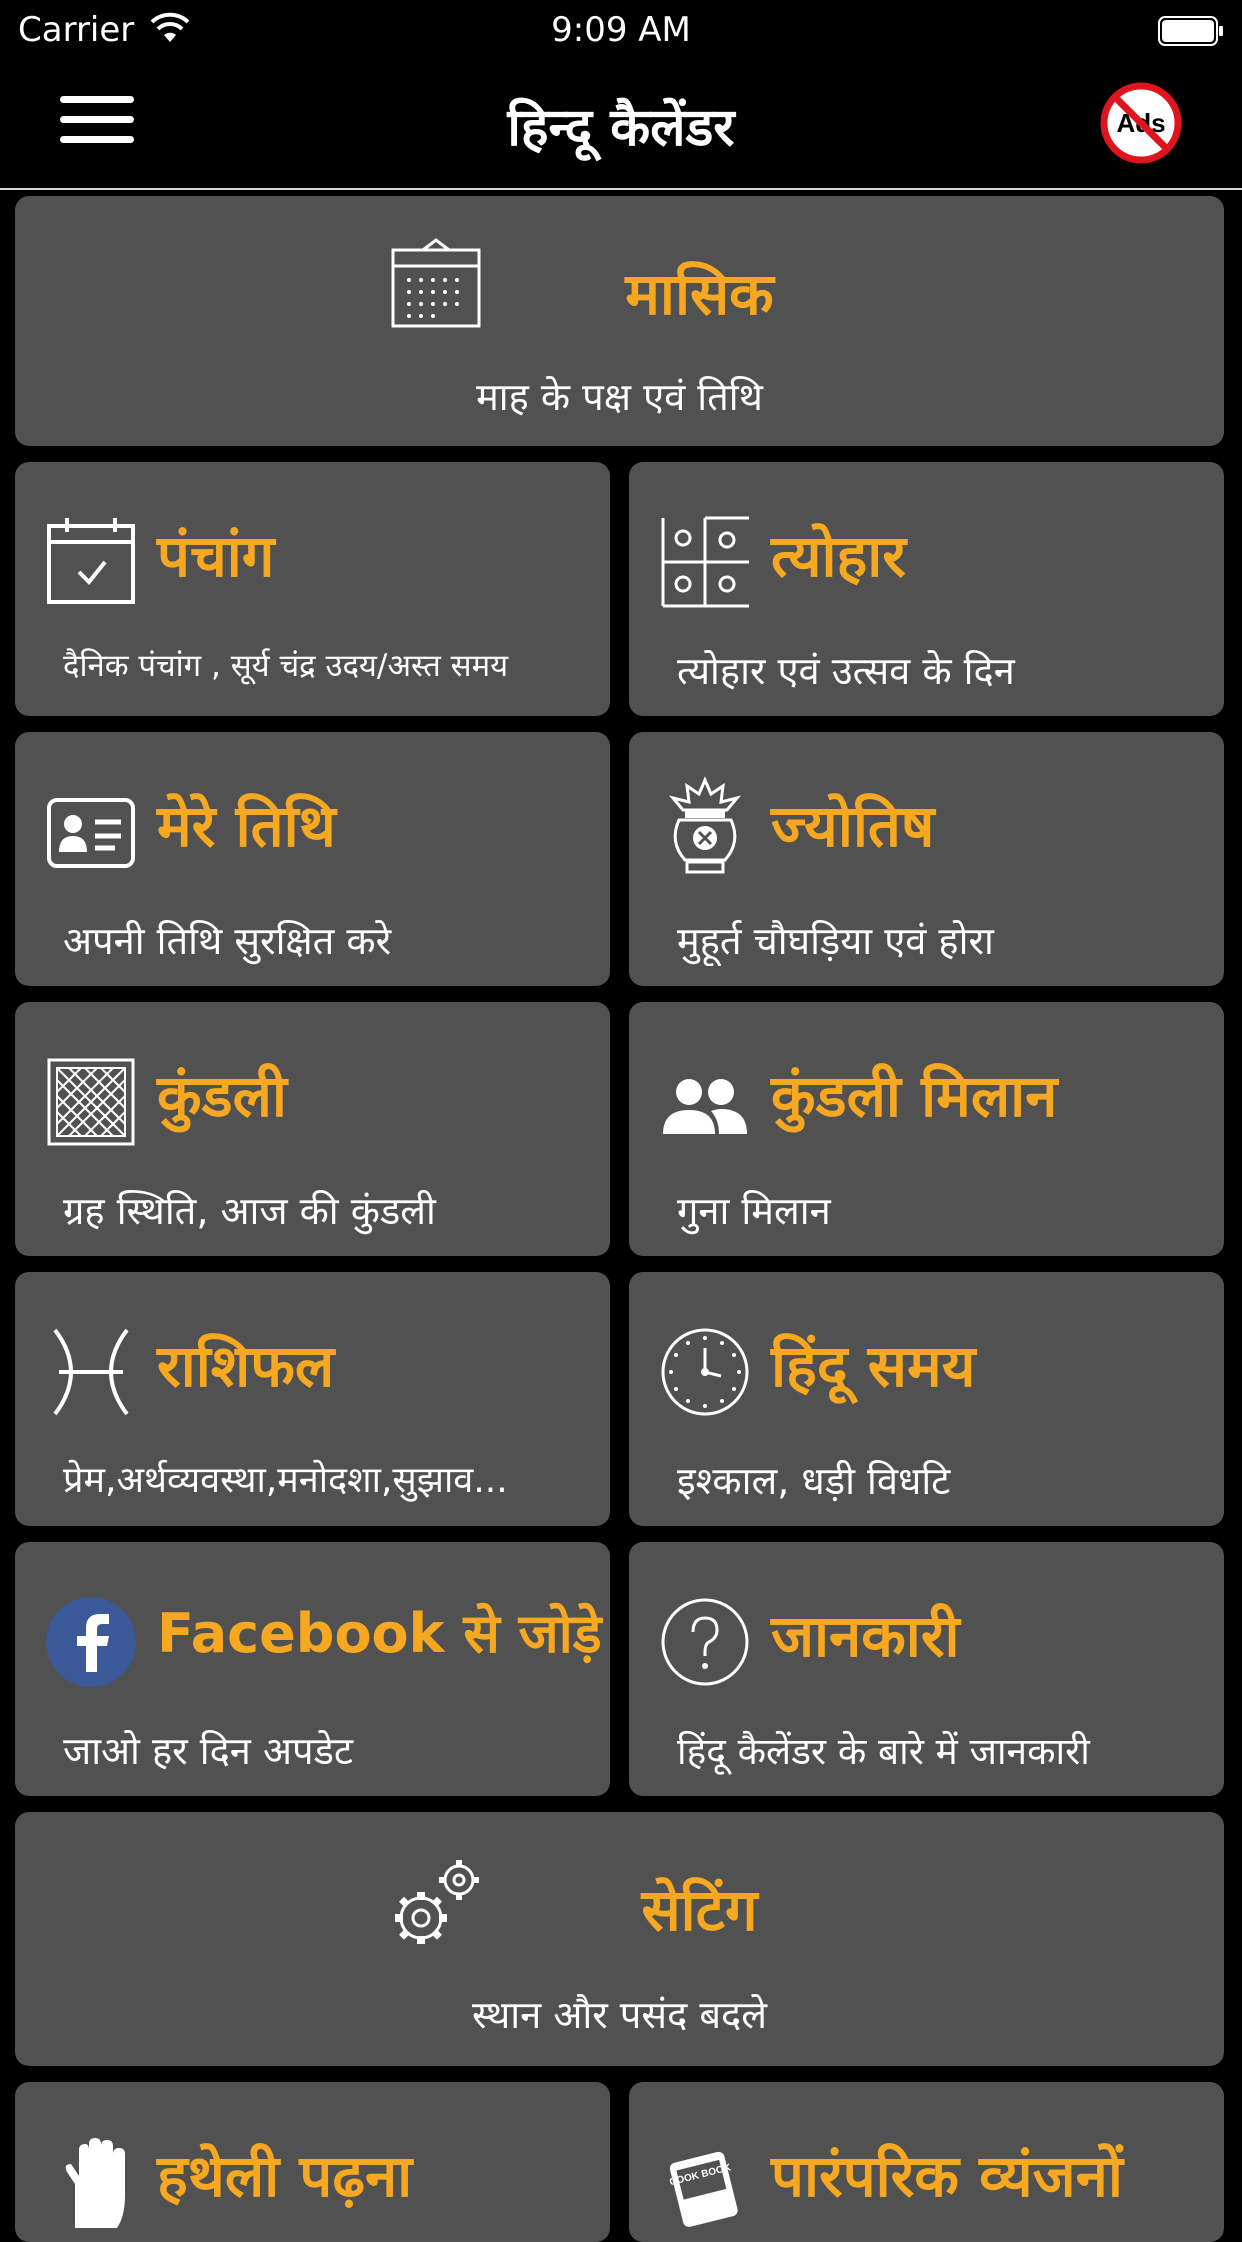 The width and height of the screenshot is (1242, 2242). What do you see at coordinates (883, 1751) in the screenshot?
I see `tile-jankari-subtitle: हिंदू कैलेंडर के बारे में जानकारी` at bounding box center [883, 1751].